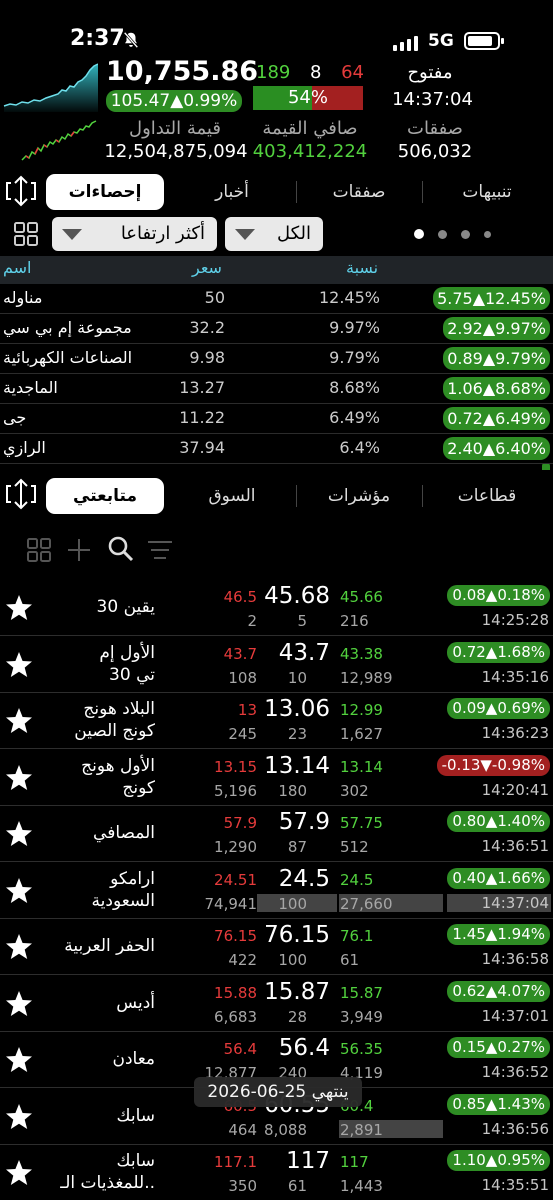 This screenshot has width=553, height=1200. What do you see at coordinates (430, 72) in the screenshot?
I see `market-state: مفتوح` at bounding box center [430, 72].